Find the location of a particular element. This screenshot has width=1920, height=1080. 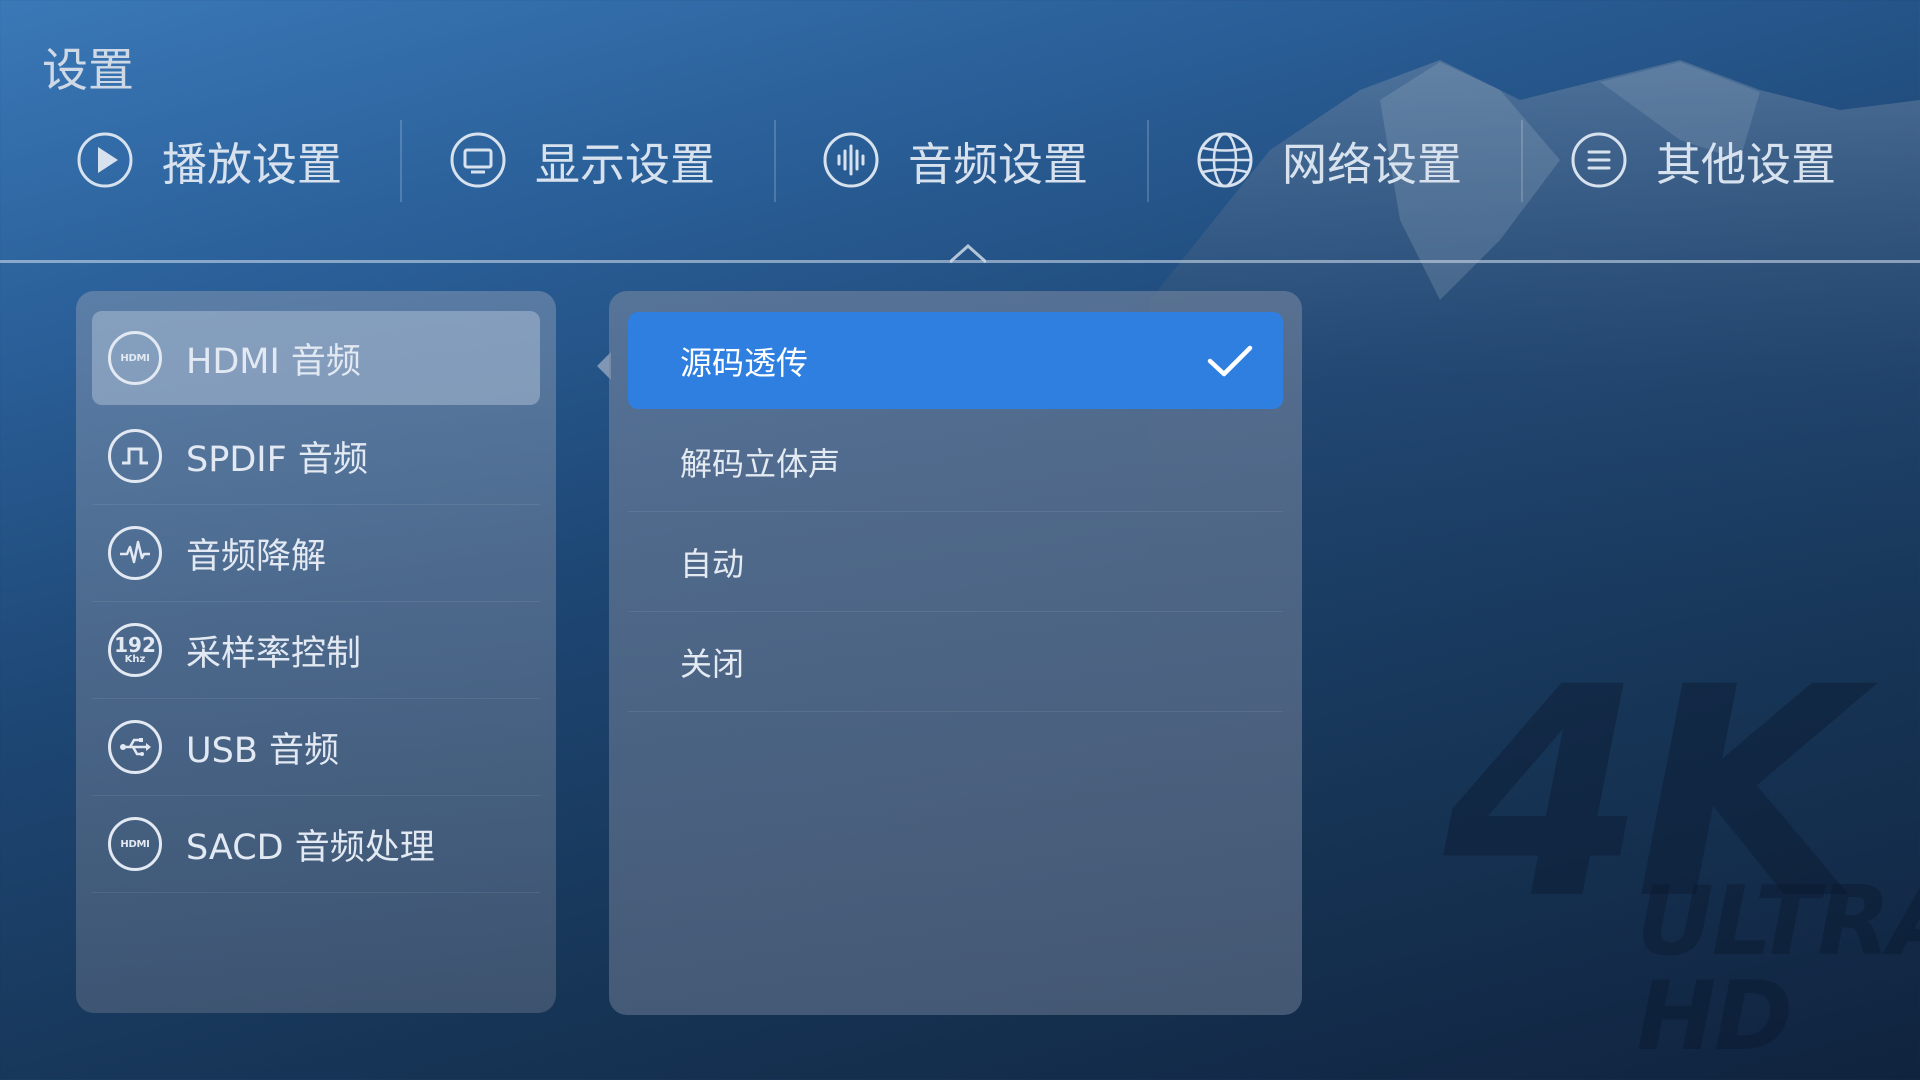

tab-network: 网络设置 is located at coordinates (1329, 160).